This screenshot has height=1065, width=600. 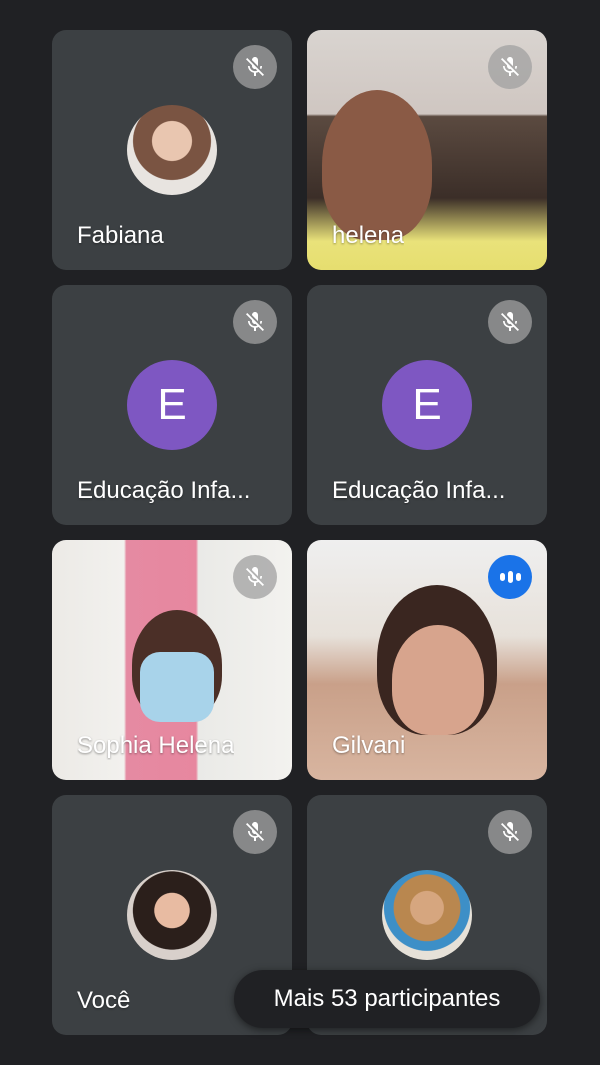 I want to click on speaking-indicator-icon, so click(x=510, y=577).